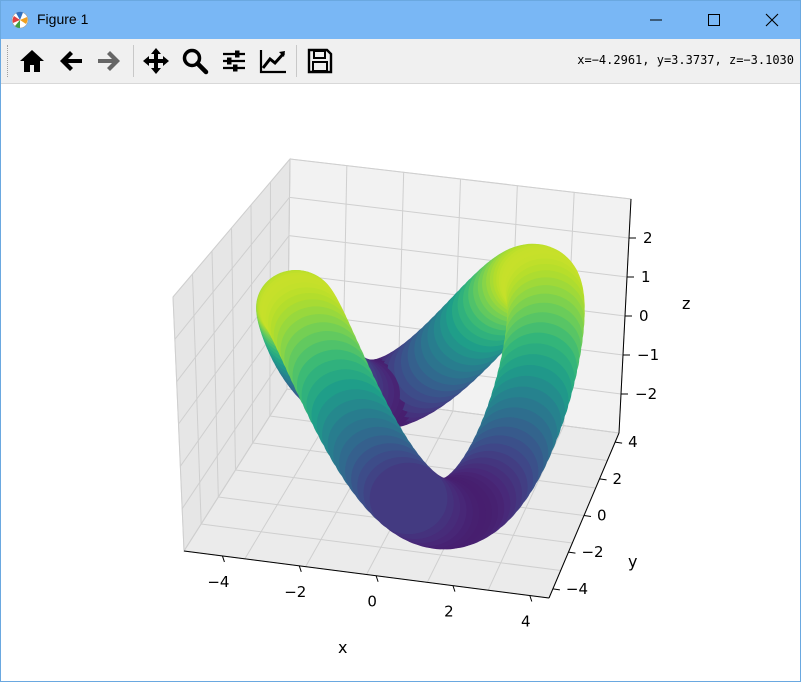 This screenshot has height=682, width=801. I want to click on save-button, so click(320, 61).